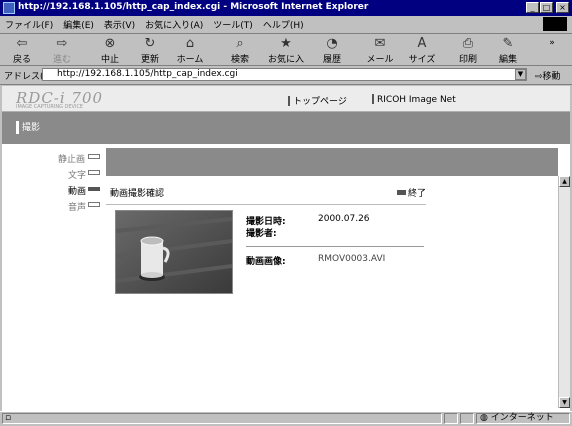 The width and height of the screenshot is (572, 426). What do you see at coordinates (240, 43) in the screenshot?
I see `search-icon: ⌕` at bounding box center [240, 43].